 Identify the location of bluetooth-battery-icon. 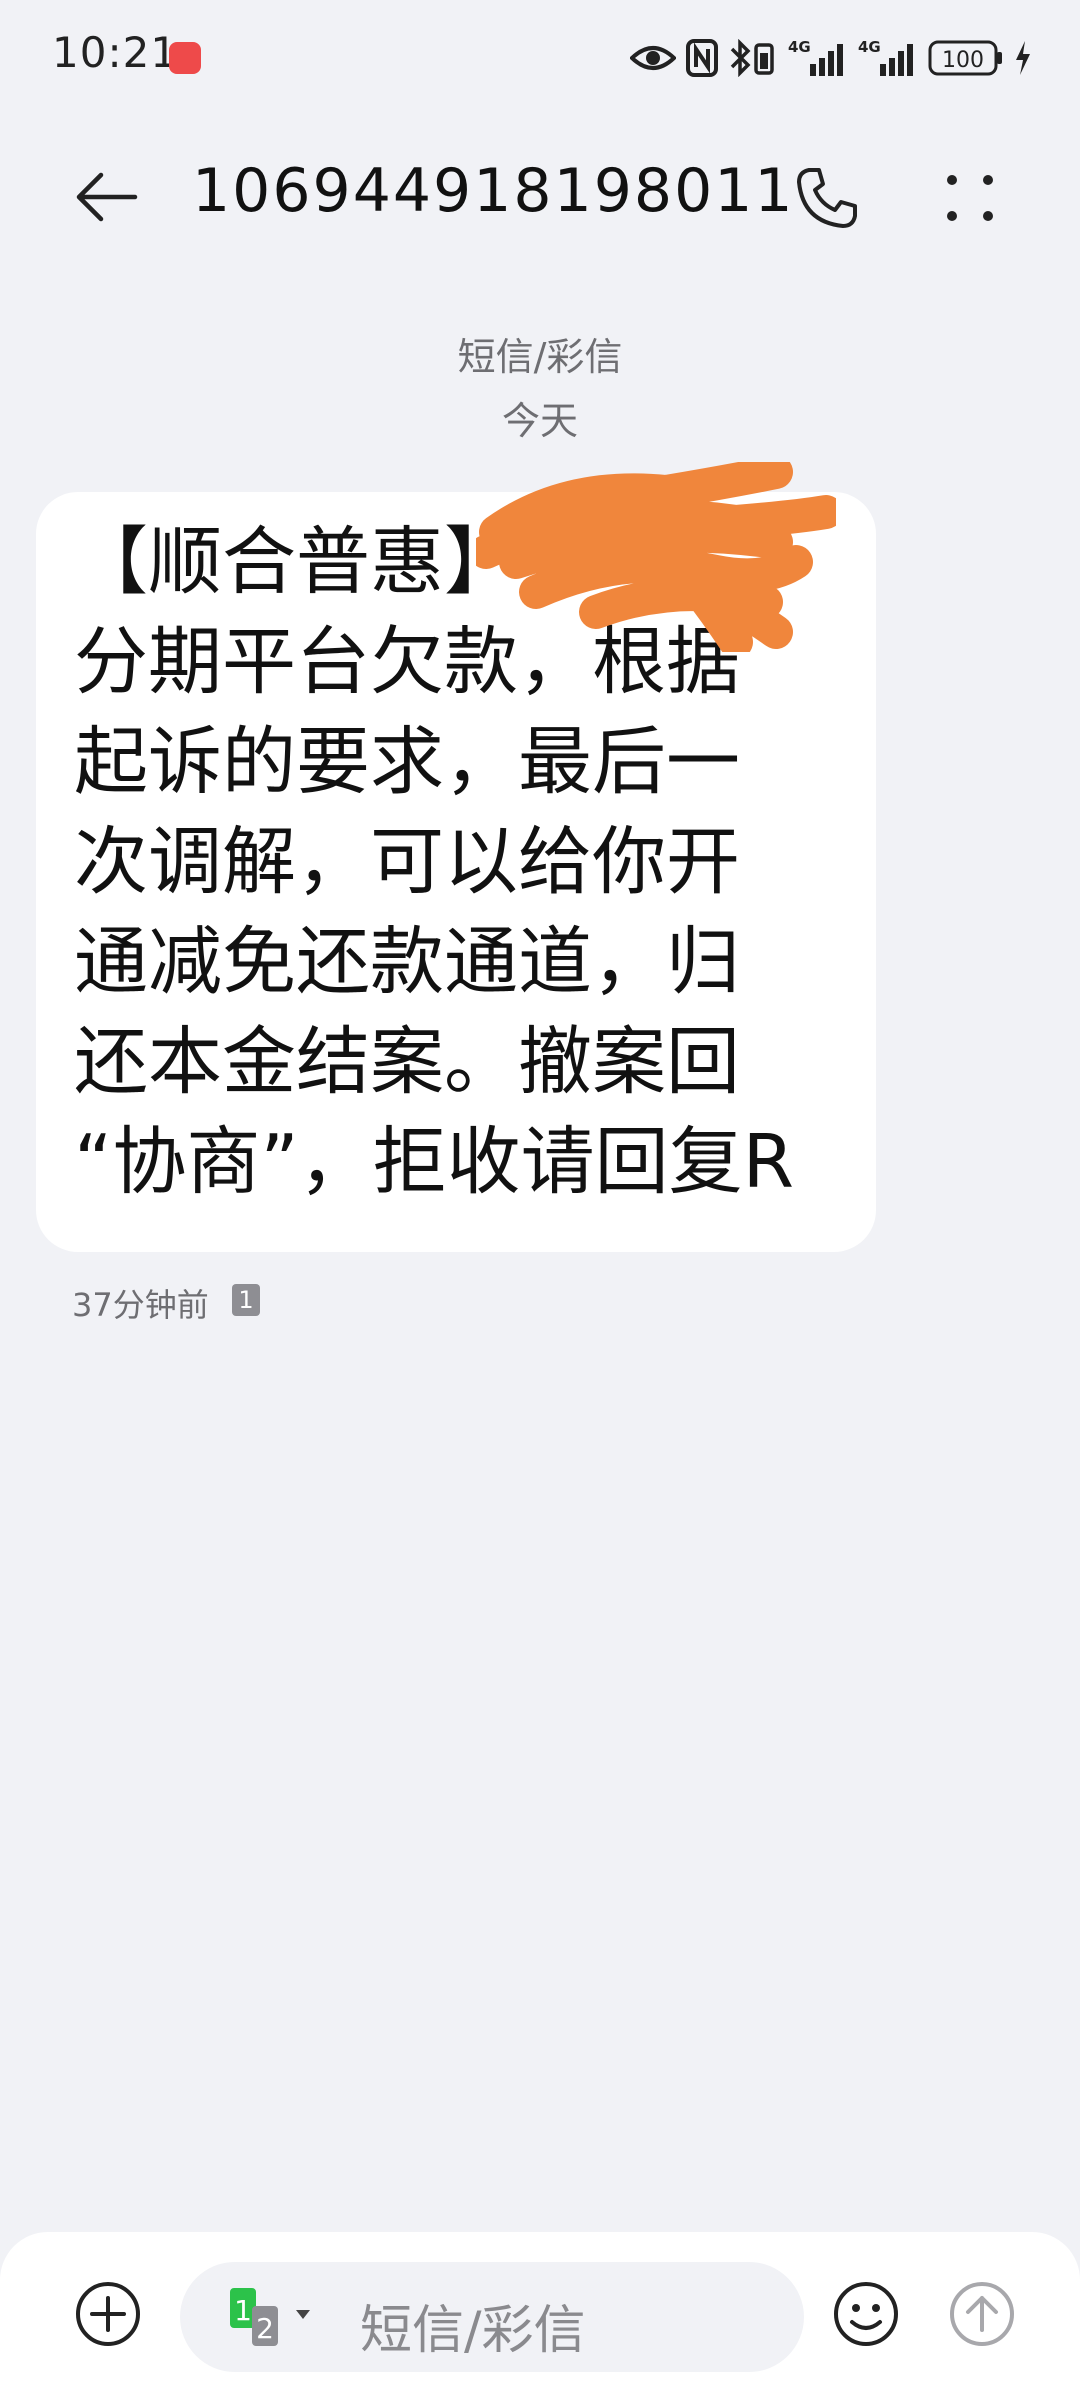
(752, 58).